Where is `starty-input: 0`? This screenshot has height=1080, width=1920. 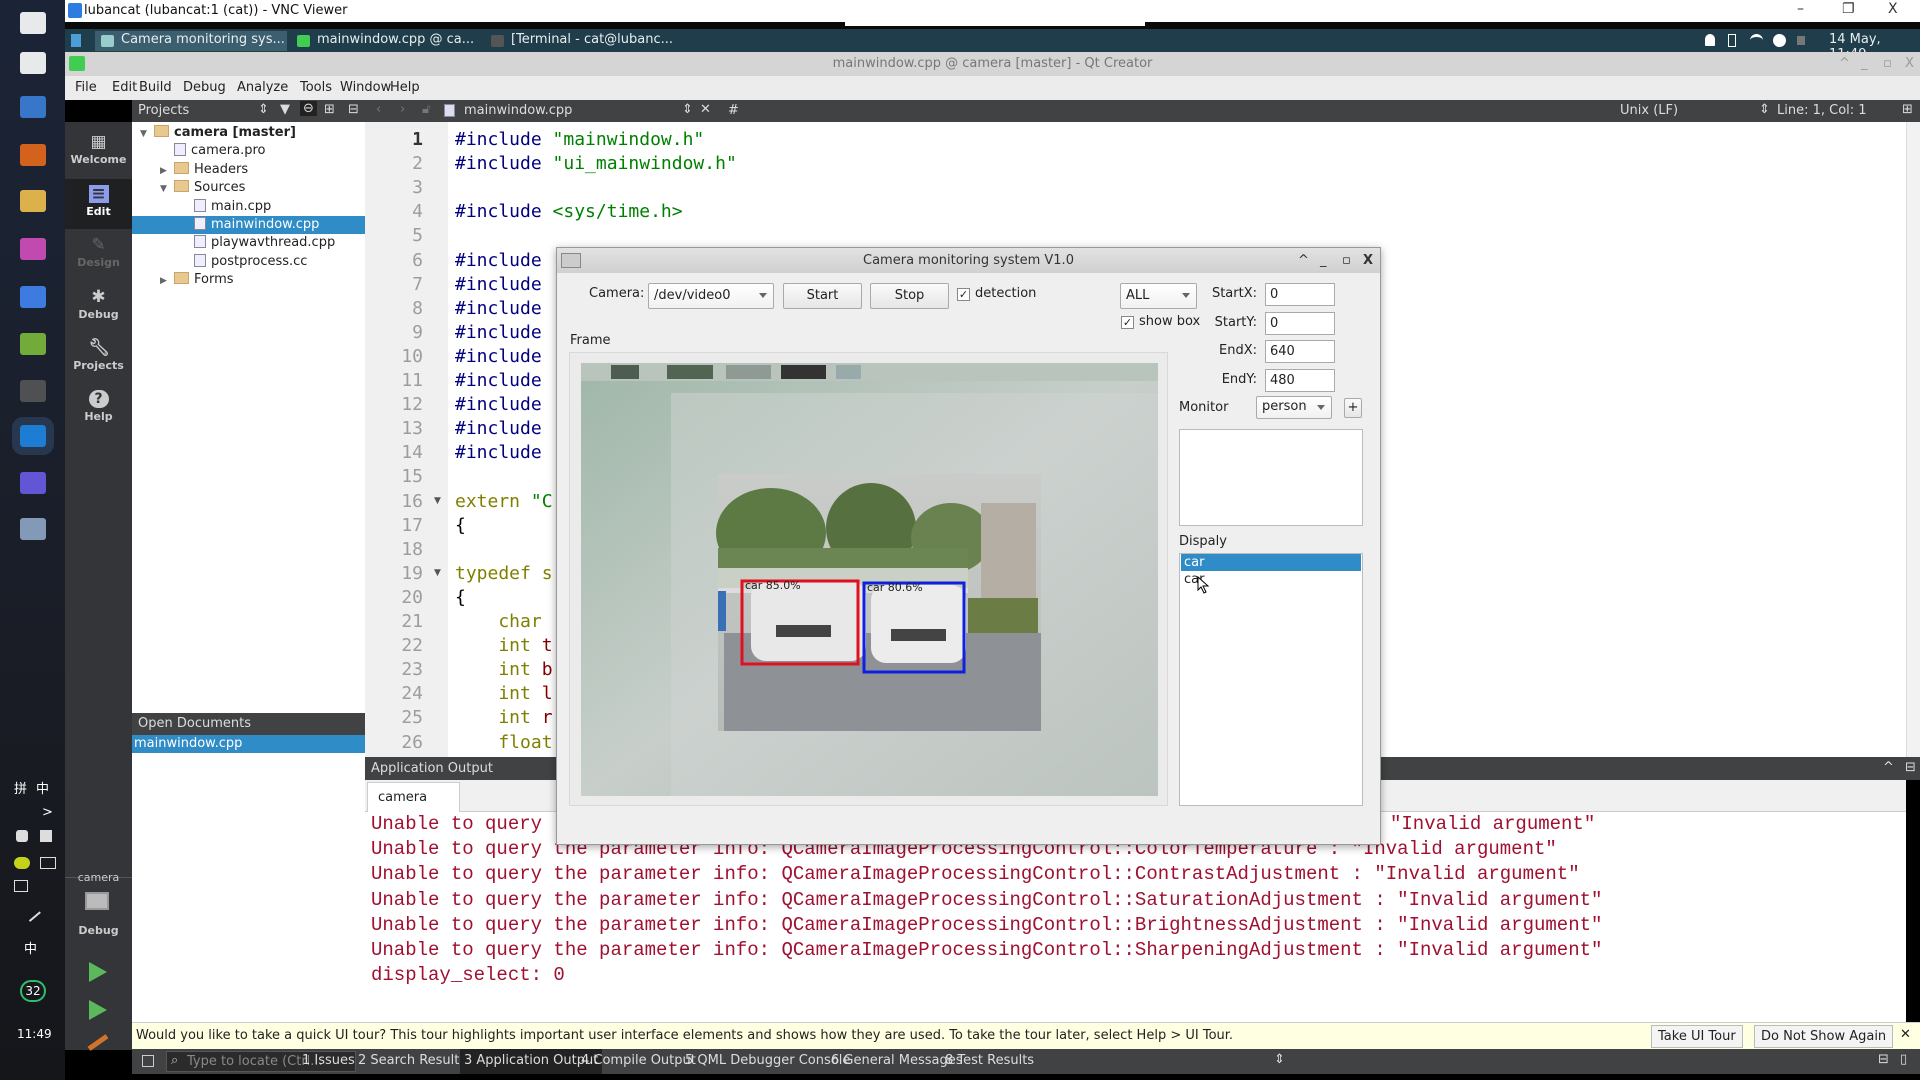 starty-input: 0 is located at coordinates (1300, 323).